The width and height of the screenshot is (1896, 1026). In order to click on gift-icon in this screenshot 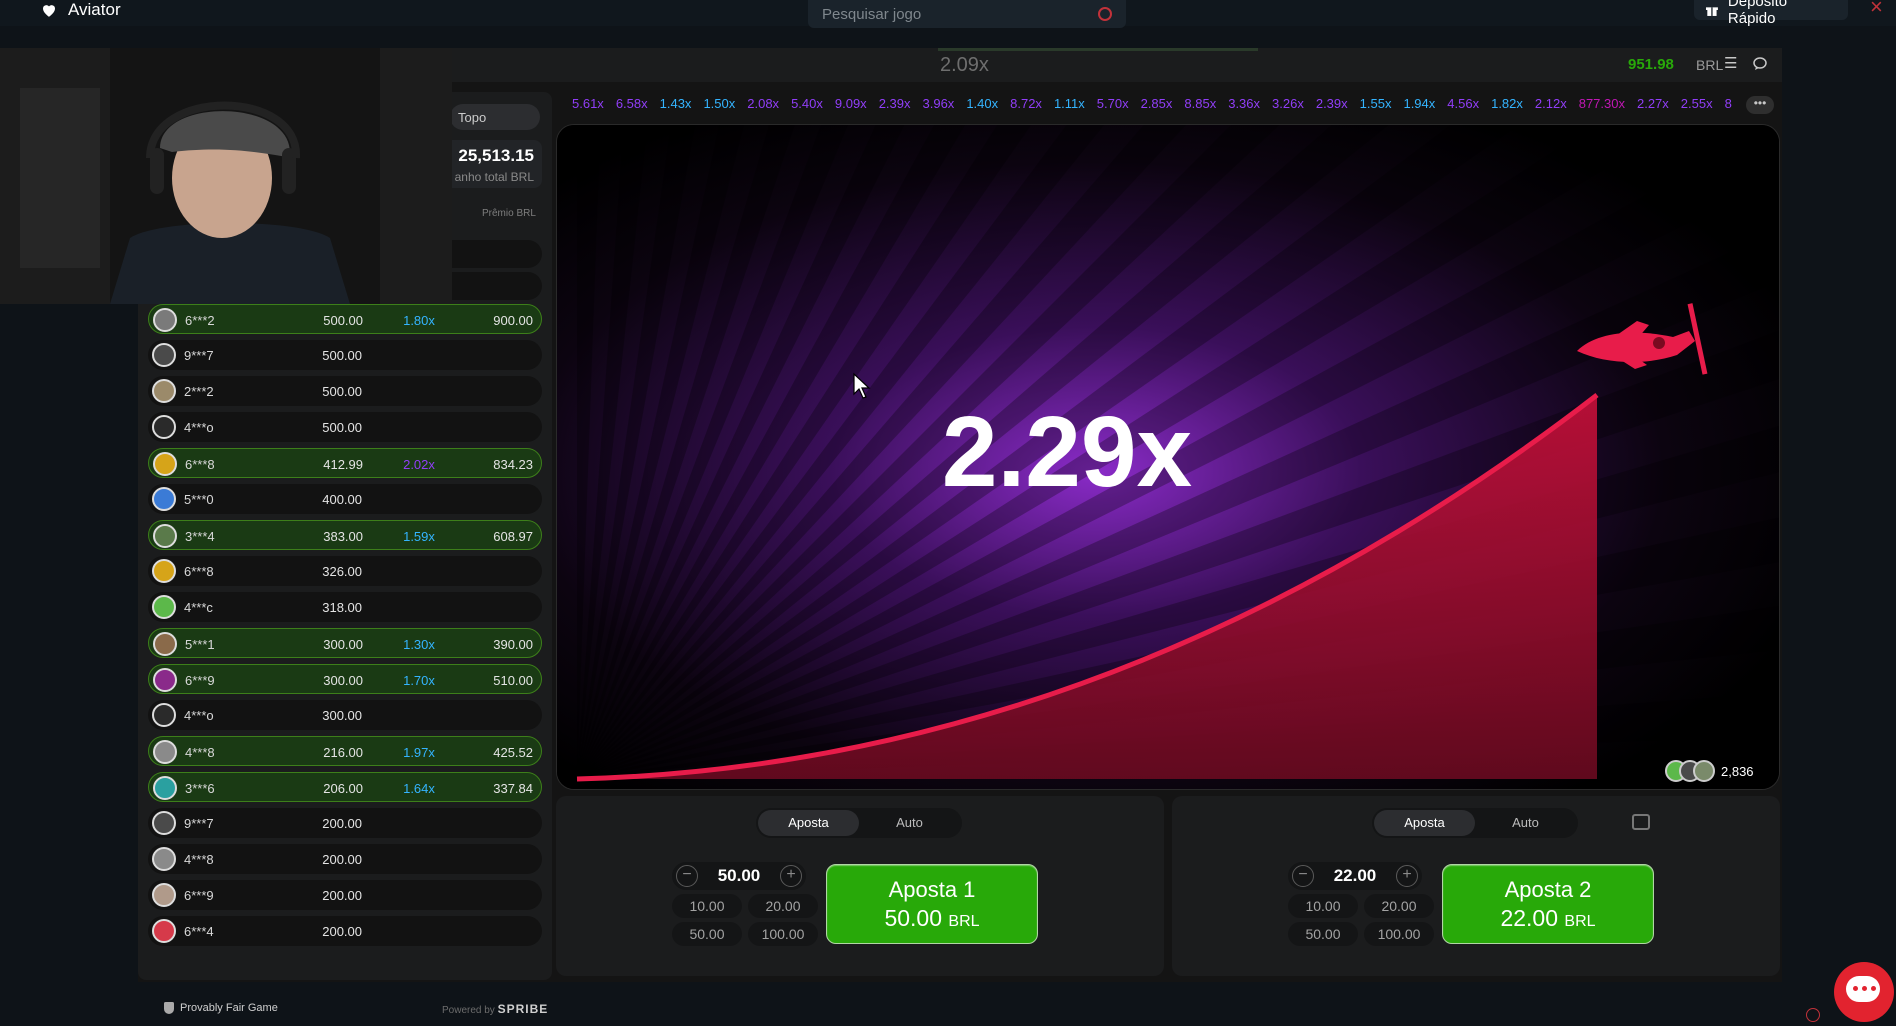, I will do `click(1711, 11)`.